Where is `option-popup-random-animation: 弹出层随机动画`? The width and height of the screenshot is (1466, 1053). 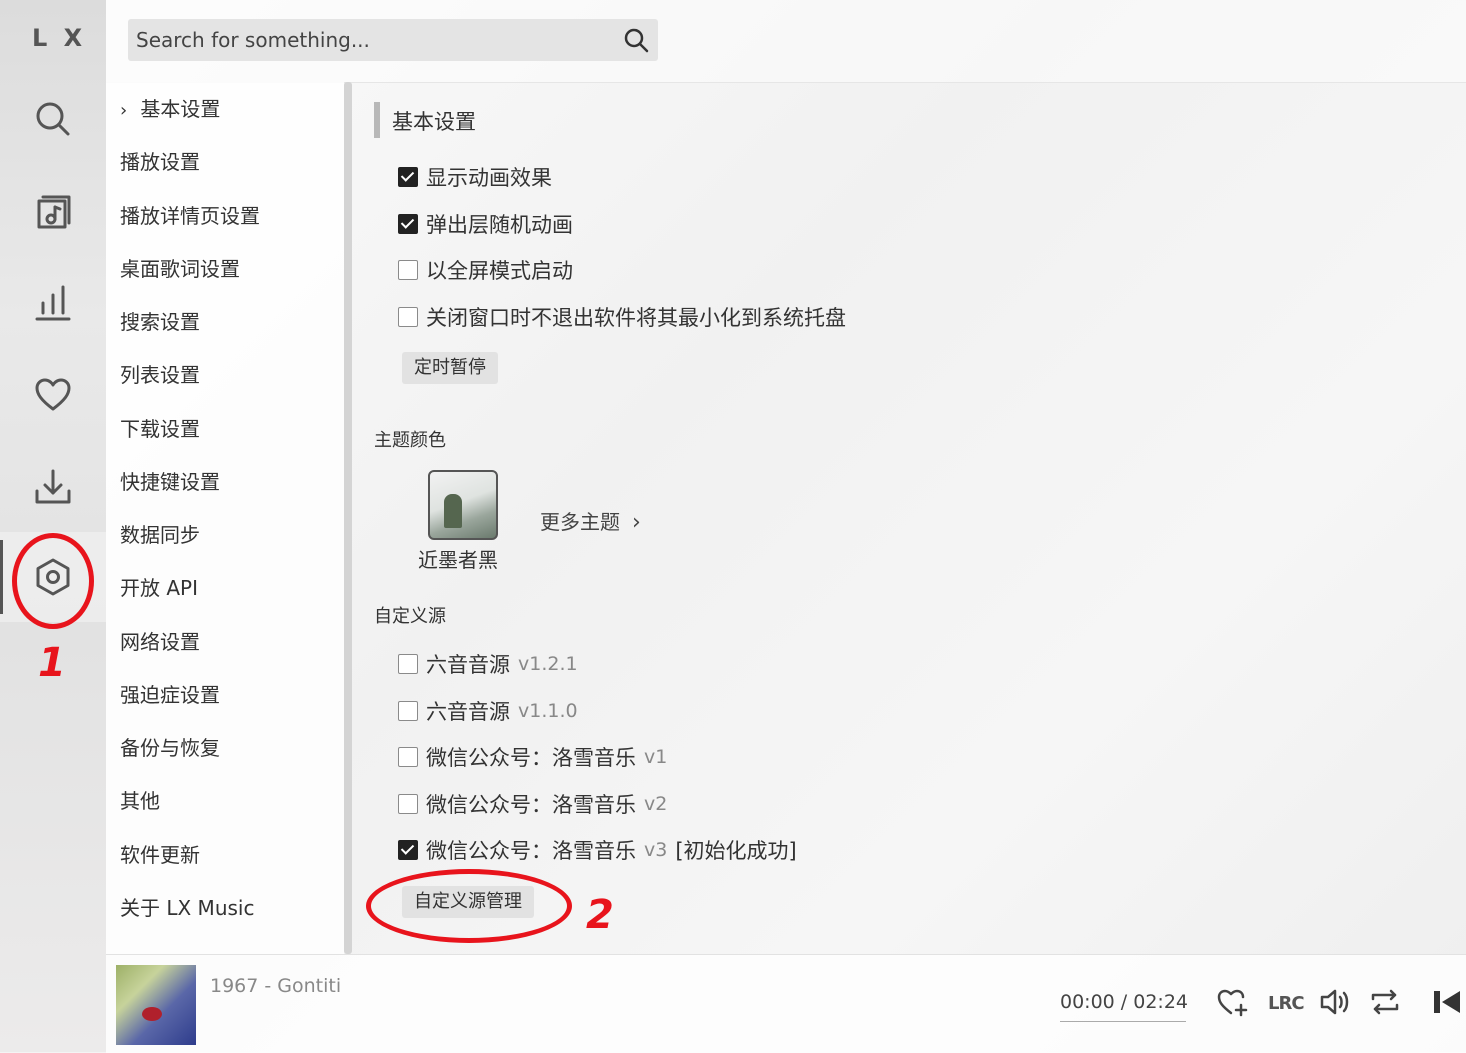
option-popup-random-animation: 弹出层随机动画 is located at coordinates (485, 224).